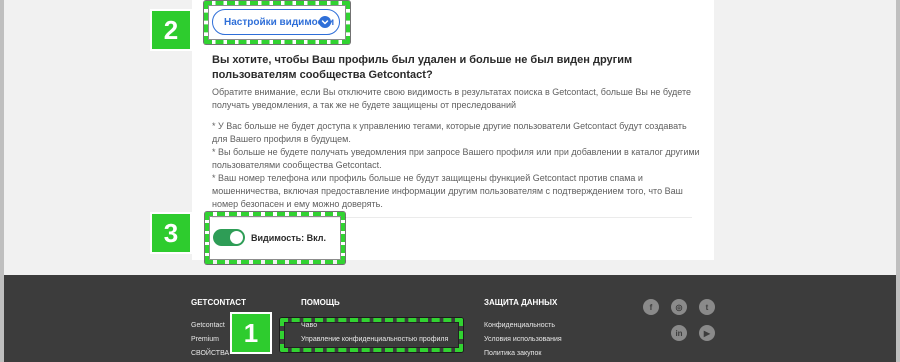  Describe the element at coordinates (171, 30) in the screenshot. I see `step-badge-2: 2` at that location.